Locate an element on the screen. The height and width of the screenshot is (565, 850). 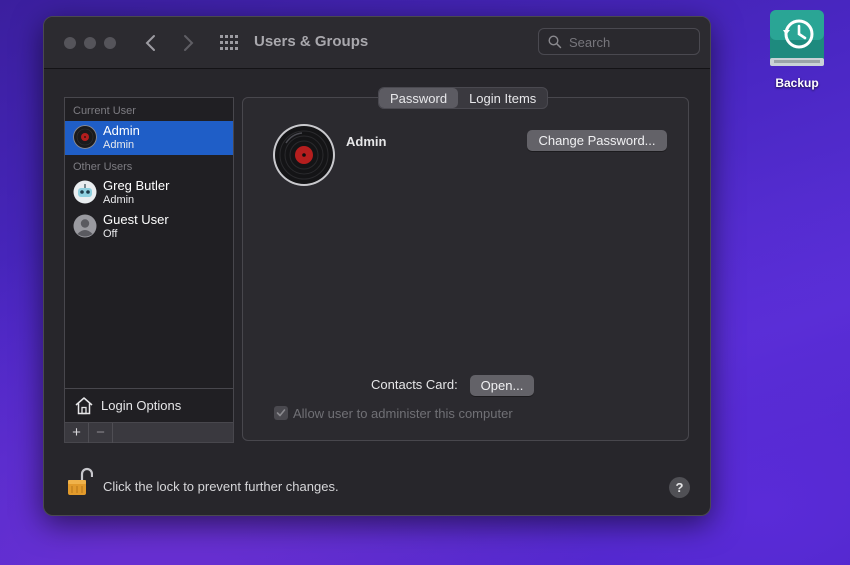
user-name: Greg Butler is located at coordinates (136, 185).